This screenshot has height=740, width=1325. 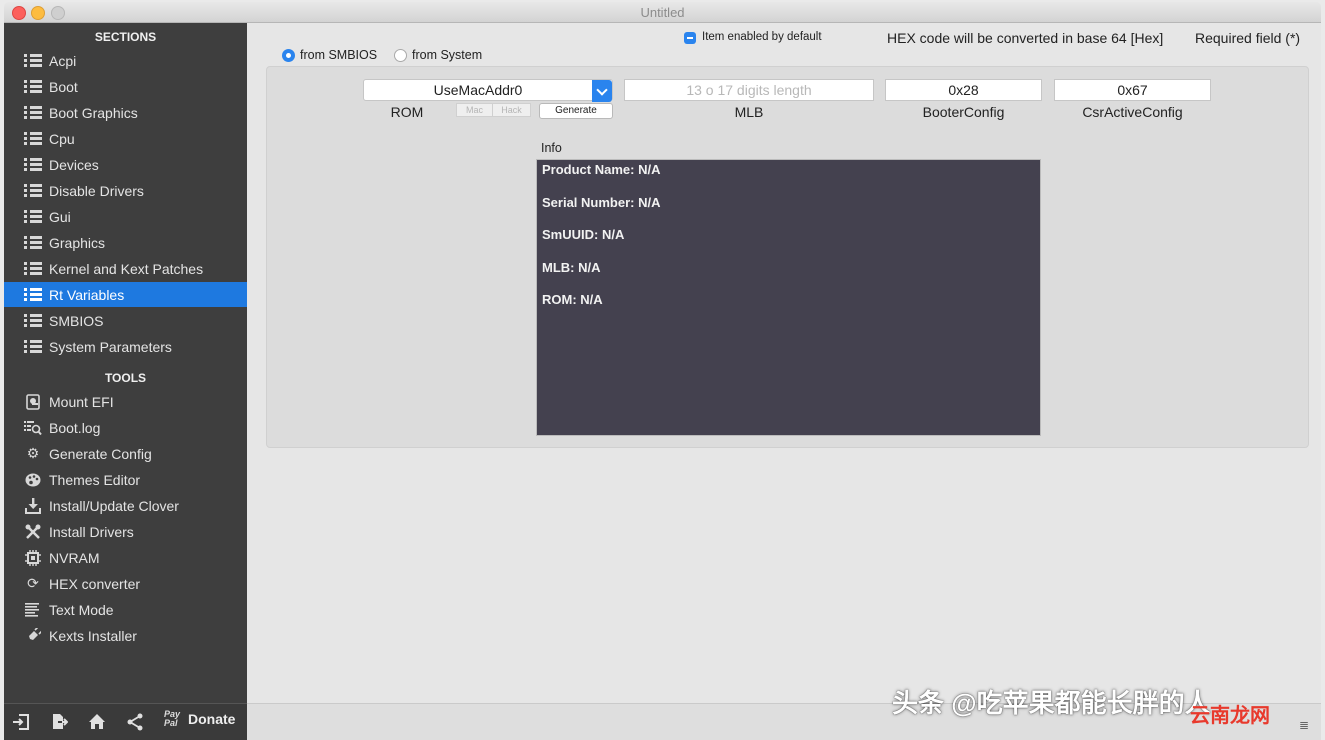 What do you see at coordinates (125, 190) in the screenshot?
I see `sidebar-item-disable-drivers: Disable Drivers` at bounding box center [125, 190].